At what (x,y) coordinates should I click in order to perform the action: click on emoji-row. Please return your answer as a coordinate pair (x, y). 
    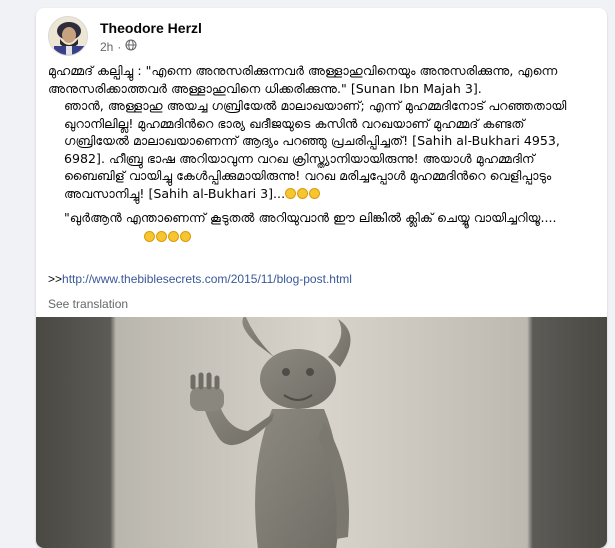
    Looking at the image, I should click on (318, 235).